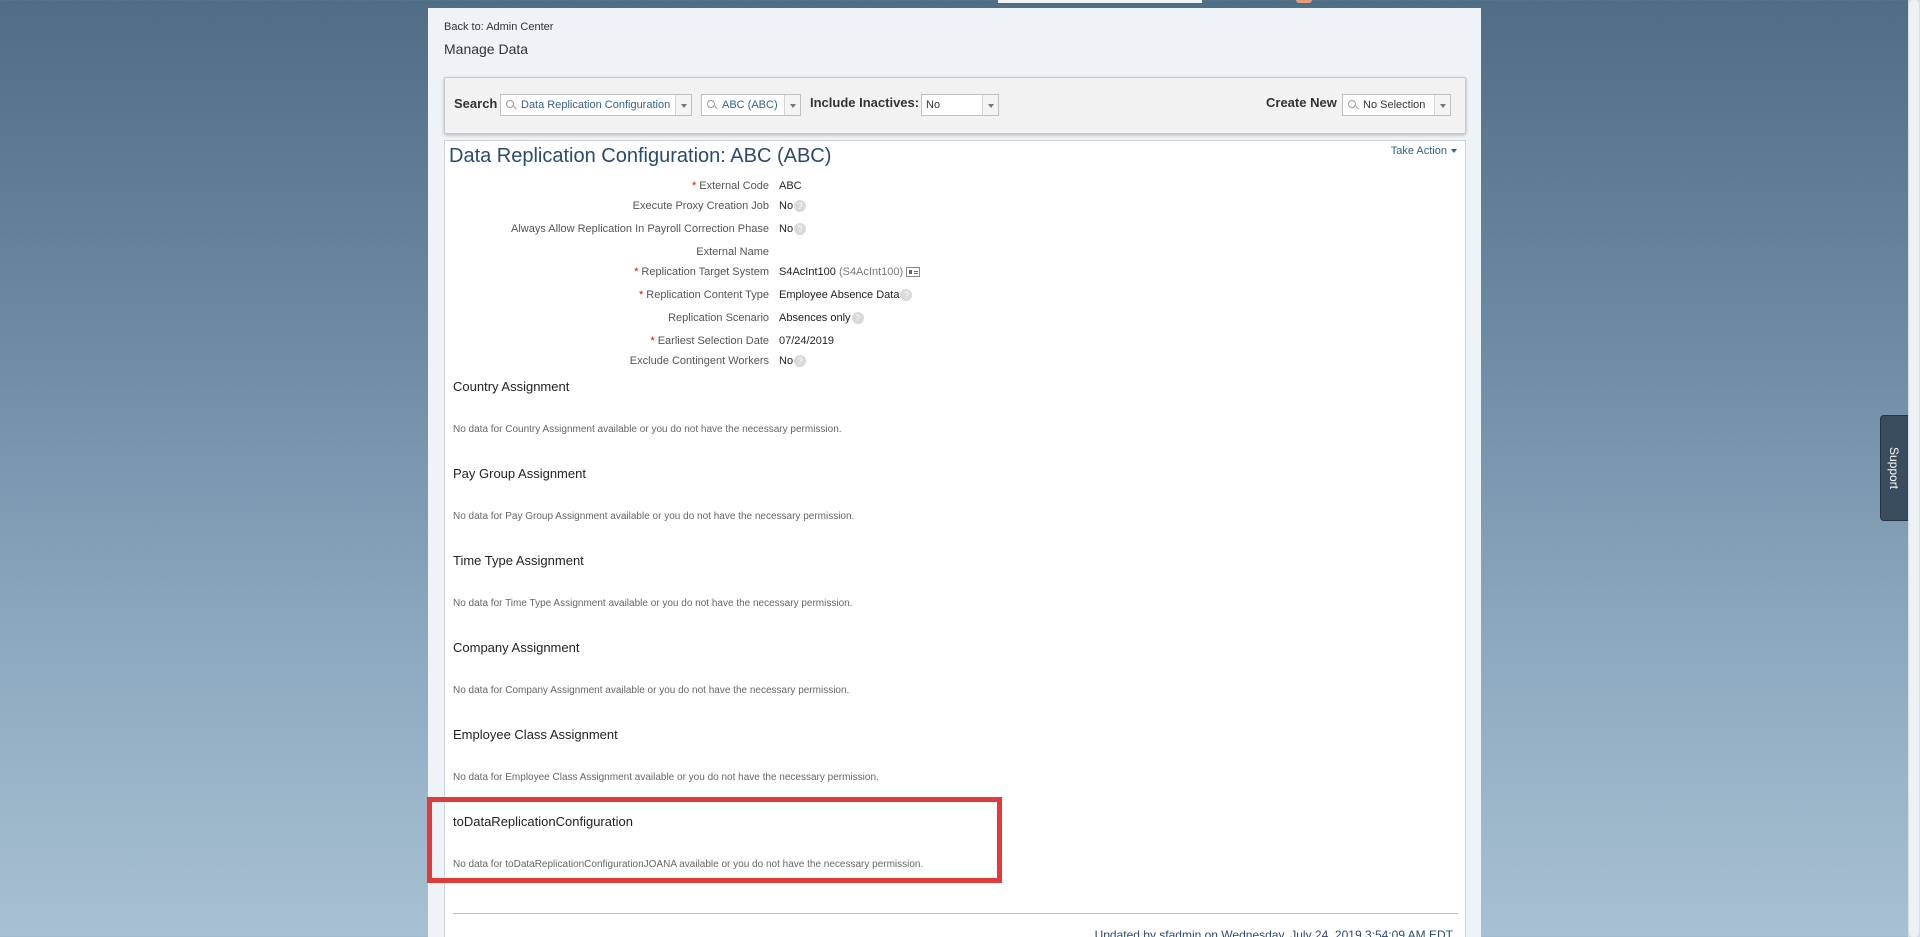 This screenshot has width=1920, height=937. Describe the element at coordinates (945, 343) in the screenshot. I see `field-earliest-selection-date: * Earliest Selection Date 07/24/2019` at that location.